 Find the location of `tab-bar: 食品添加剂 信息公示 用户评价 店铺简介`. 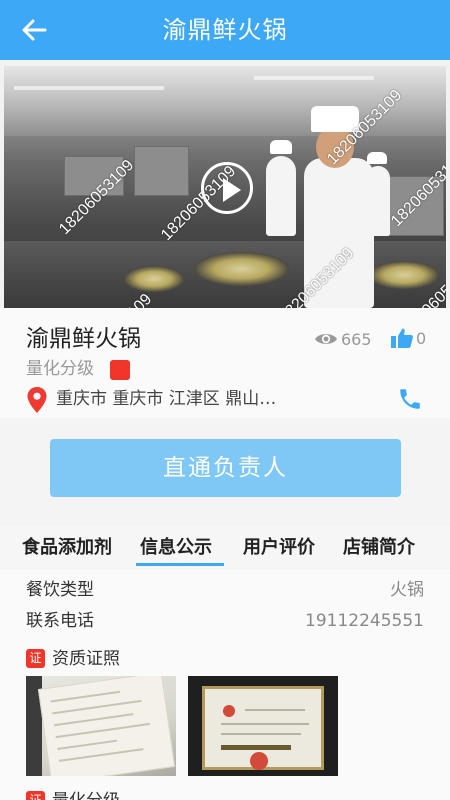

tab-bar: 食品添加剂 信息公示 用户评价 店铺简介 is located at coordinates (225, 548).